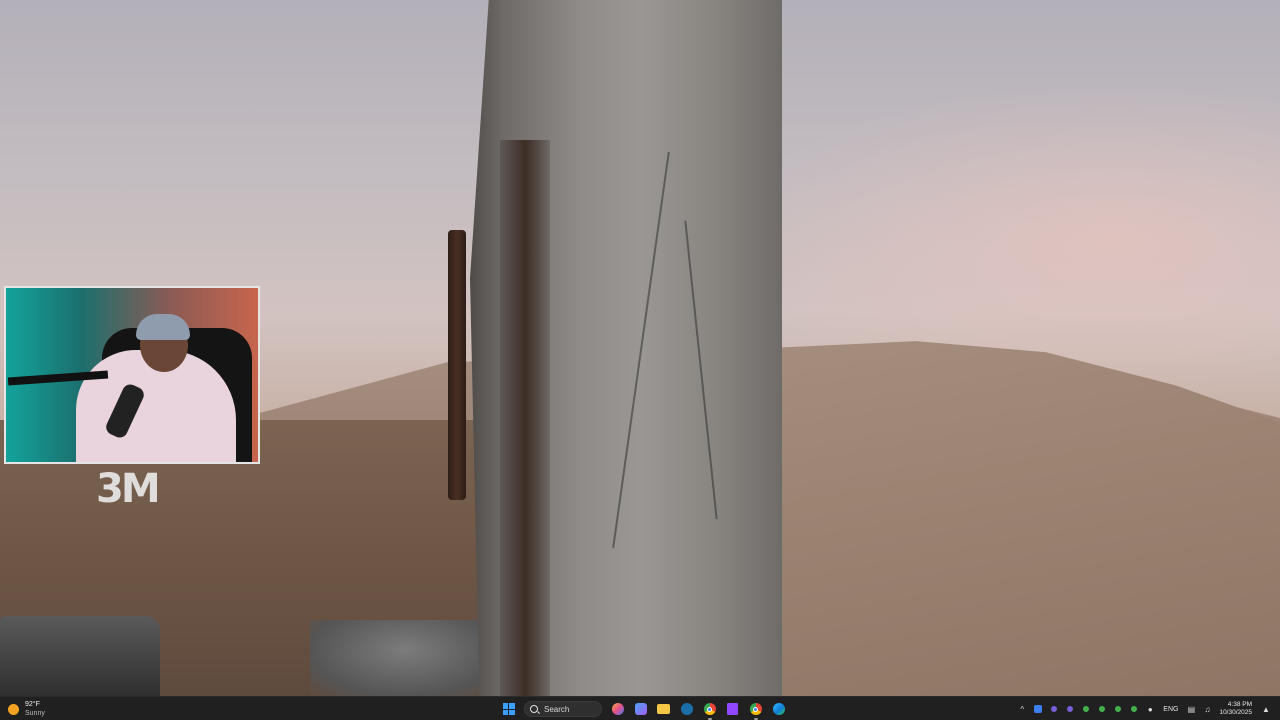 The height and width of the screenshot is (720, 1280). Describe the element at coordinates (1235, 712) in the screenshot. I see `clock-date: 10/30/2025` at that location.